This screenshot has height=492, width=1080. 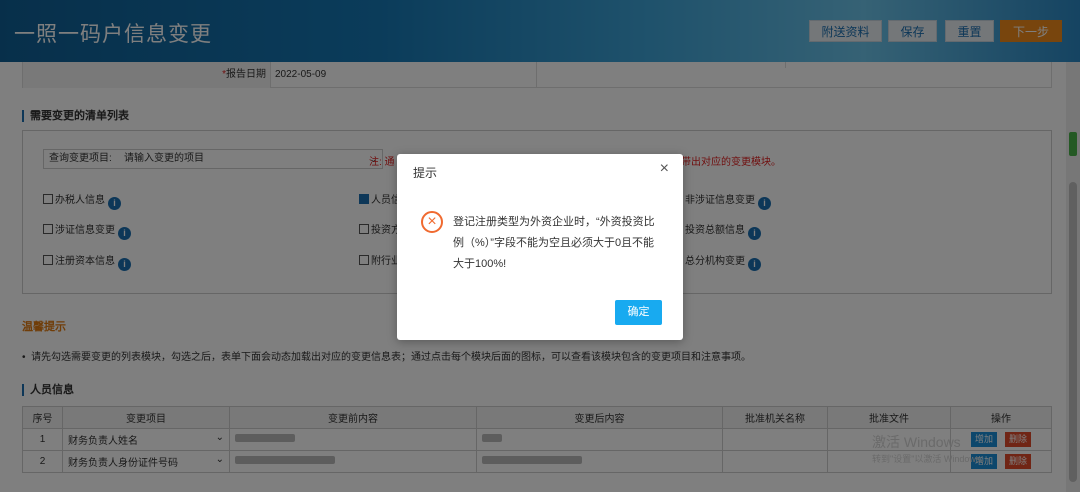 I want to click on ok-button: 确定, so click(x=638, y=312).